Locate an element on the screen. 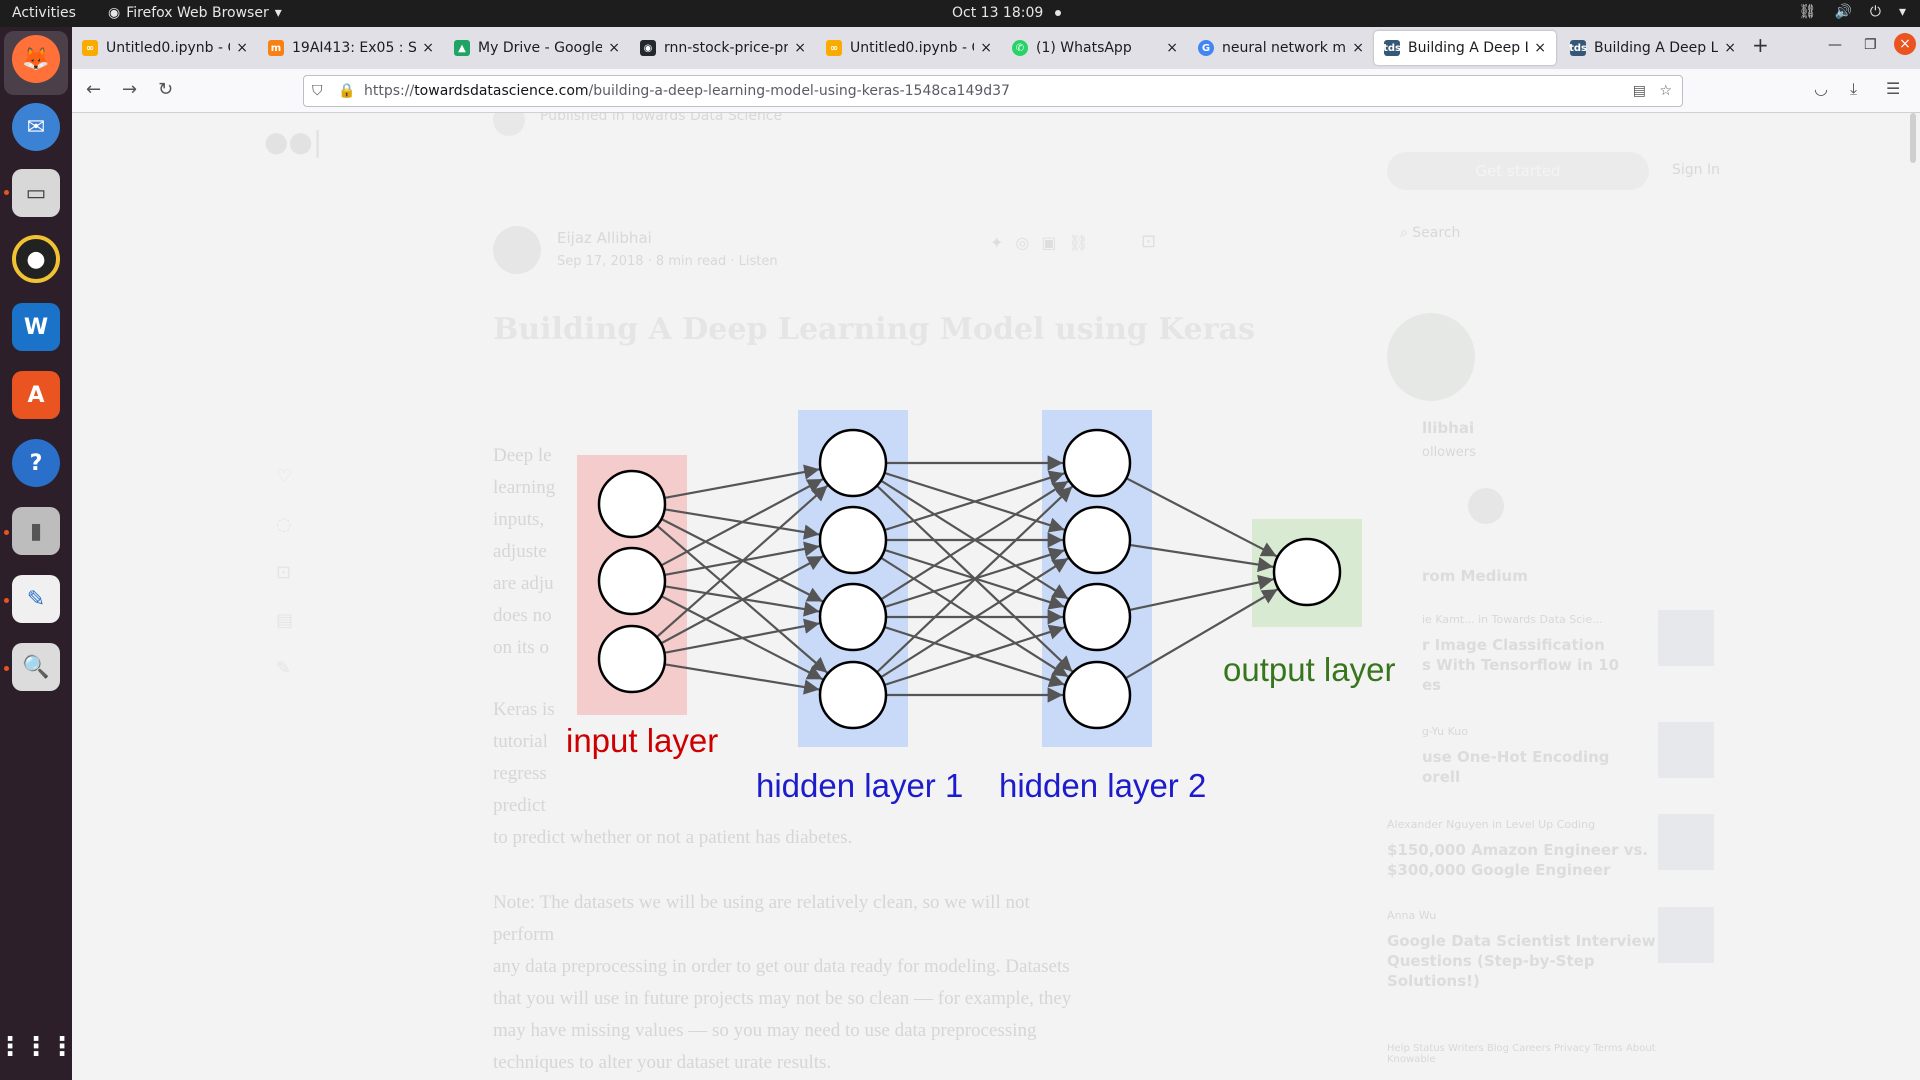 The image size is (1920, 1080). author-name: Eijaz Allibhai is located at coordinates (604, 238).